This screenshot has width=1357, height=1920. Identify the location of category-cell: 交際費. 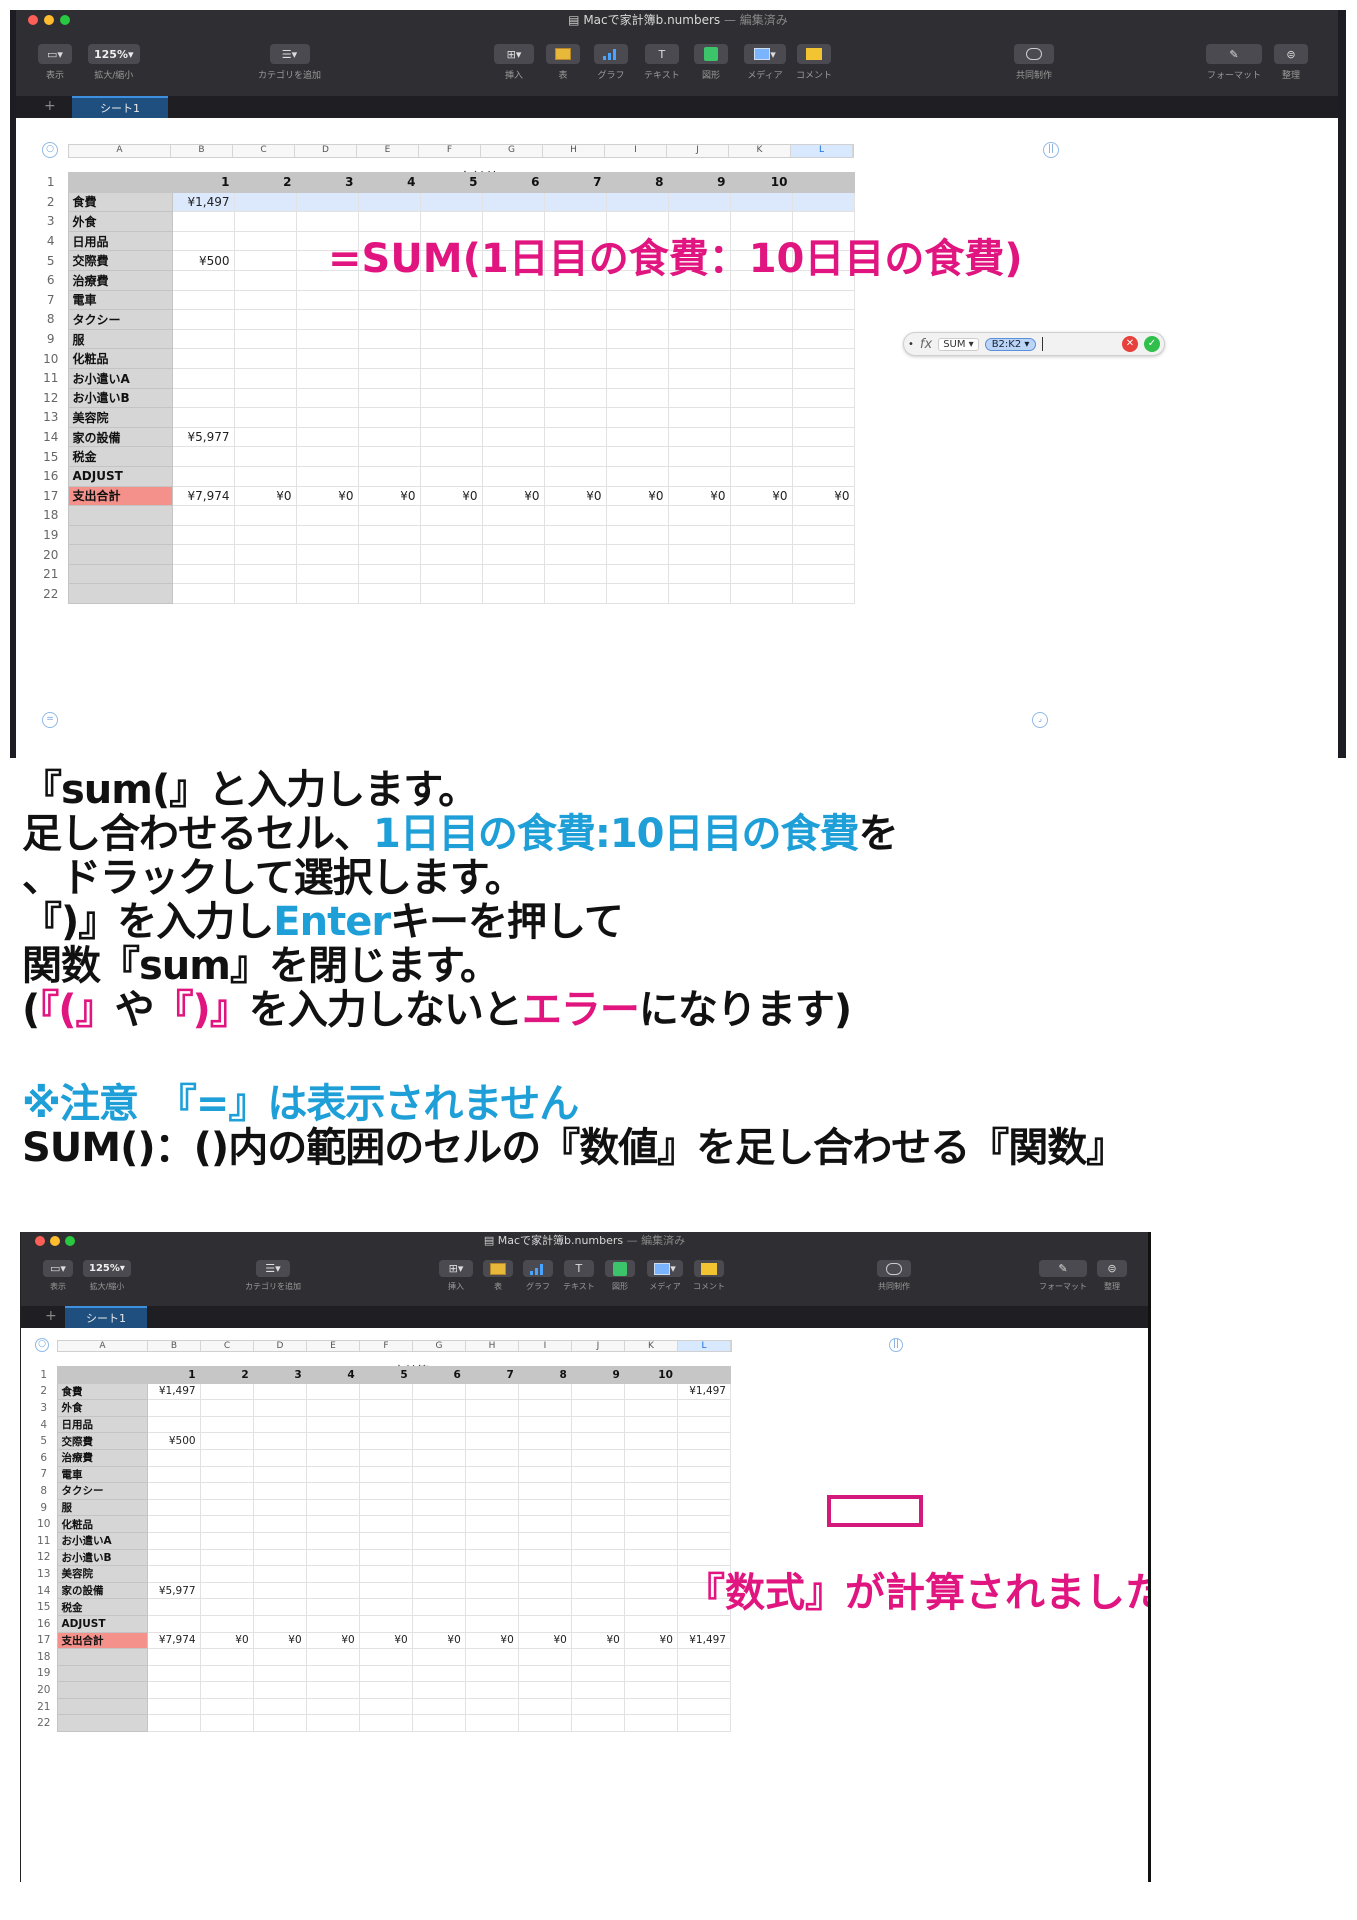
(120, 260).